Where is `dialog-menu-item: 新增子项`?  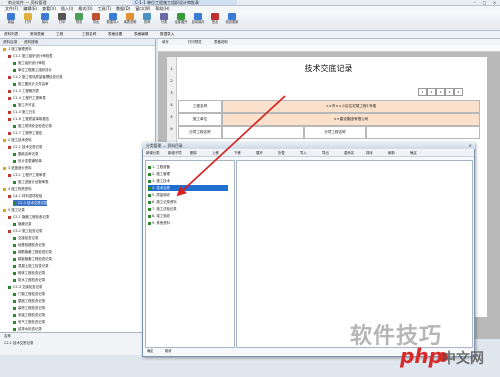
dialog-menu-item: 新增子项 is located at coordinates (175, 153).